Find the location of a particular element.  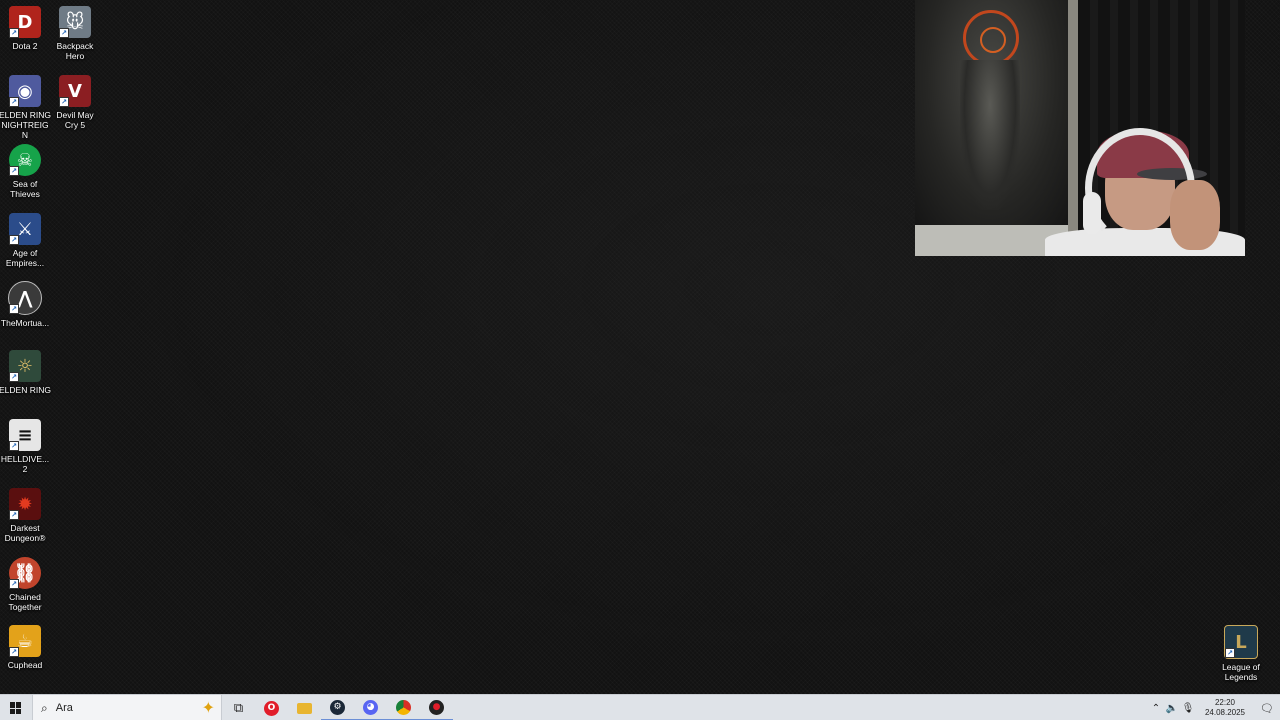

taskbar-file-explorer is located at coordinates (304, 707).